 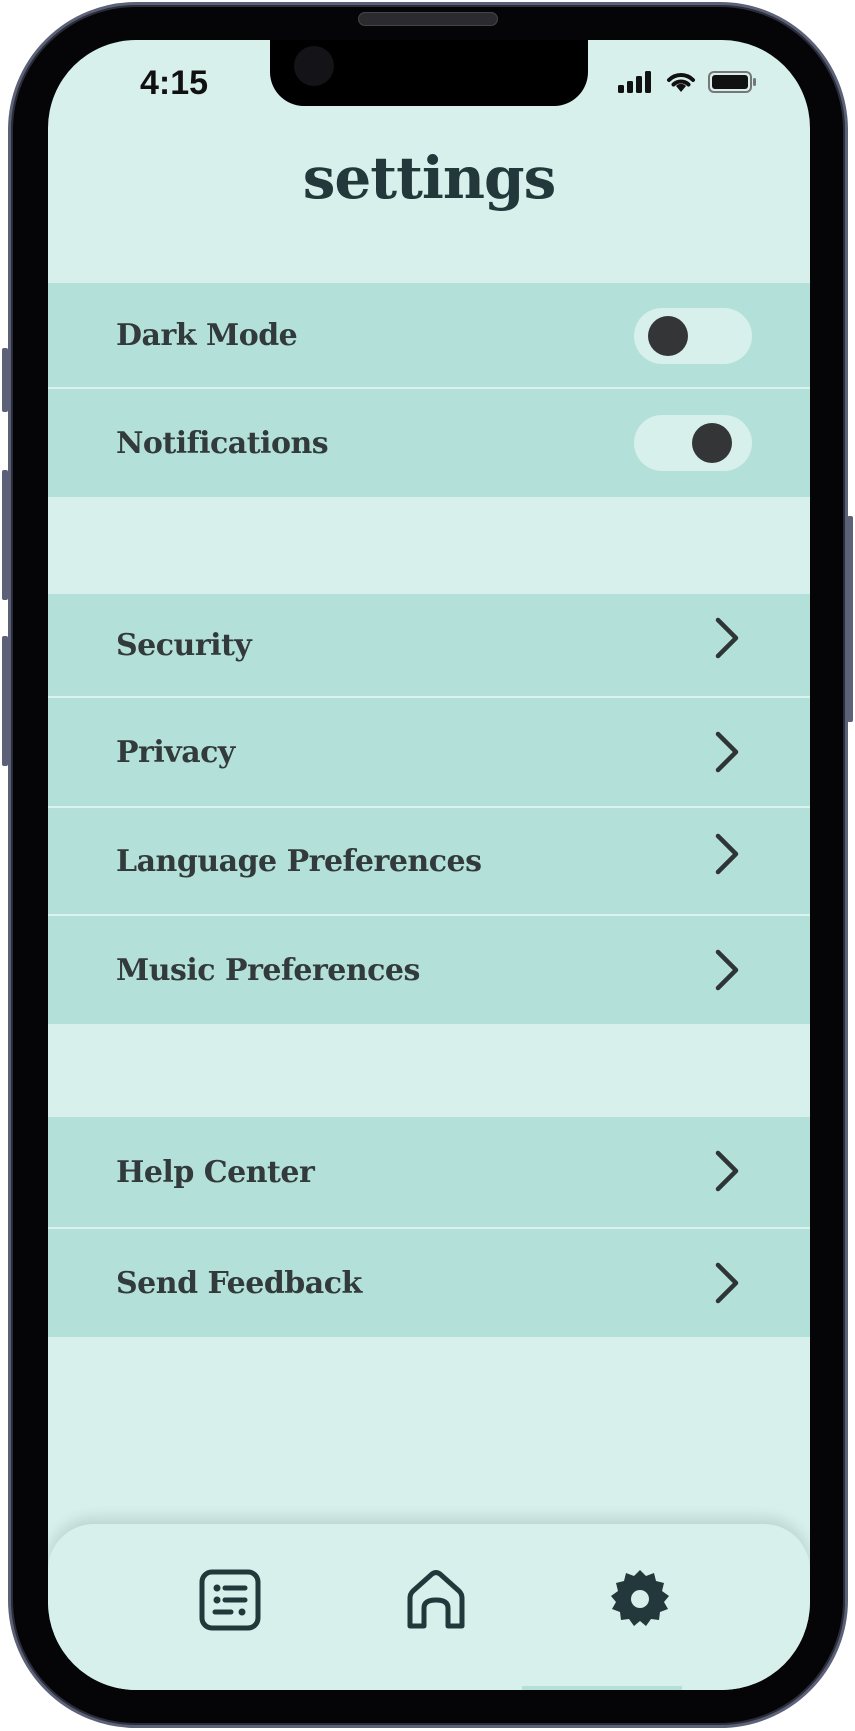 I want to click on support-section: Help Center Send Feedback, so click(x=429, y=1227).